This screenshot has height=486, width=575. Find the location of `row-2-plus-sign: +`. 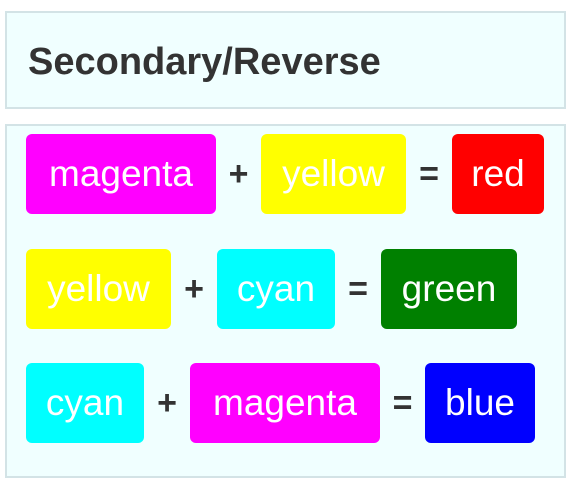

row-2-plus-sign: + is located at coordinates (194, 288).